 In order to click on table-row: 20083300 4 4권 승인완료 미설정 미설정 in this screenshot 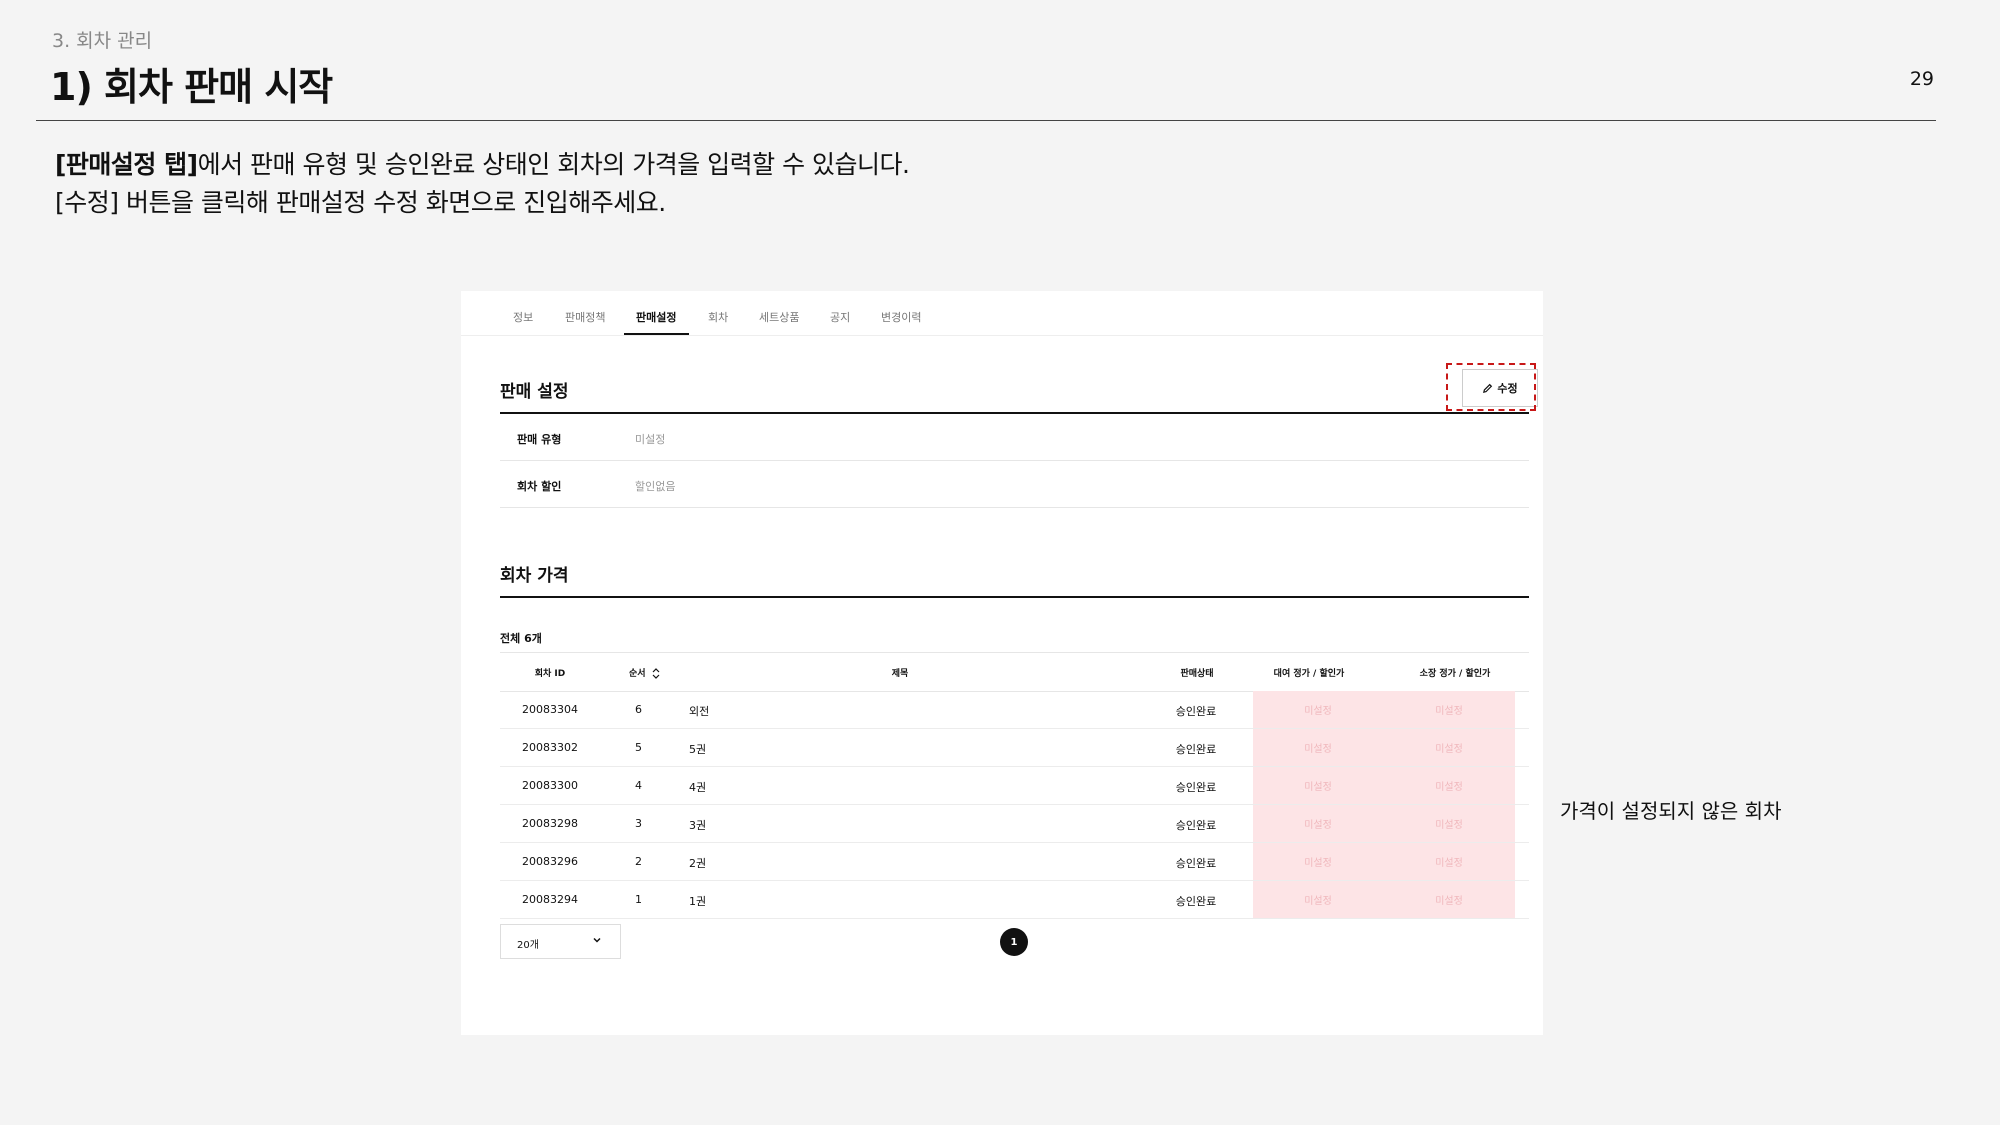, I will do `click(1014, 786)`.